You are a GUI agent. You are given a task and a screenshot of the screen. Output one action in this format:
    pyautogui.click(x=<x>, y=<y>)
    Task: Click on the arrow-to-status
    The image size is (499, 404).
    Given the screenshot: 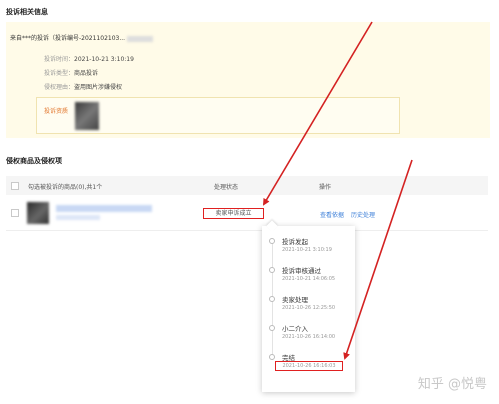 What is the action you would take?
    pyautogui.click(x=317, y=113)
    